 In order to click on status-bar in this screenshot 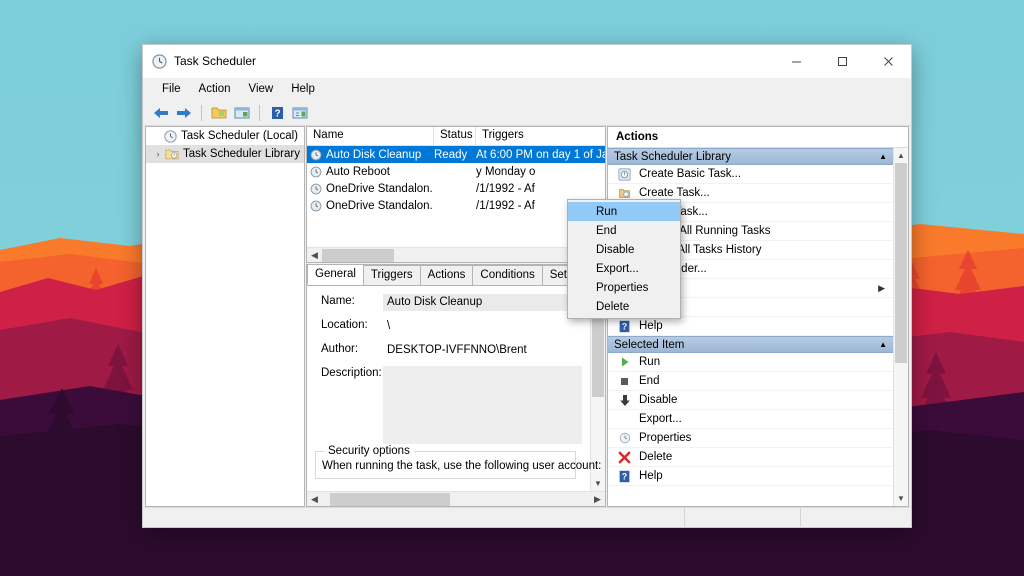, I will do `click(527, 517)`.